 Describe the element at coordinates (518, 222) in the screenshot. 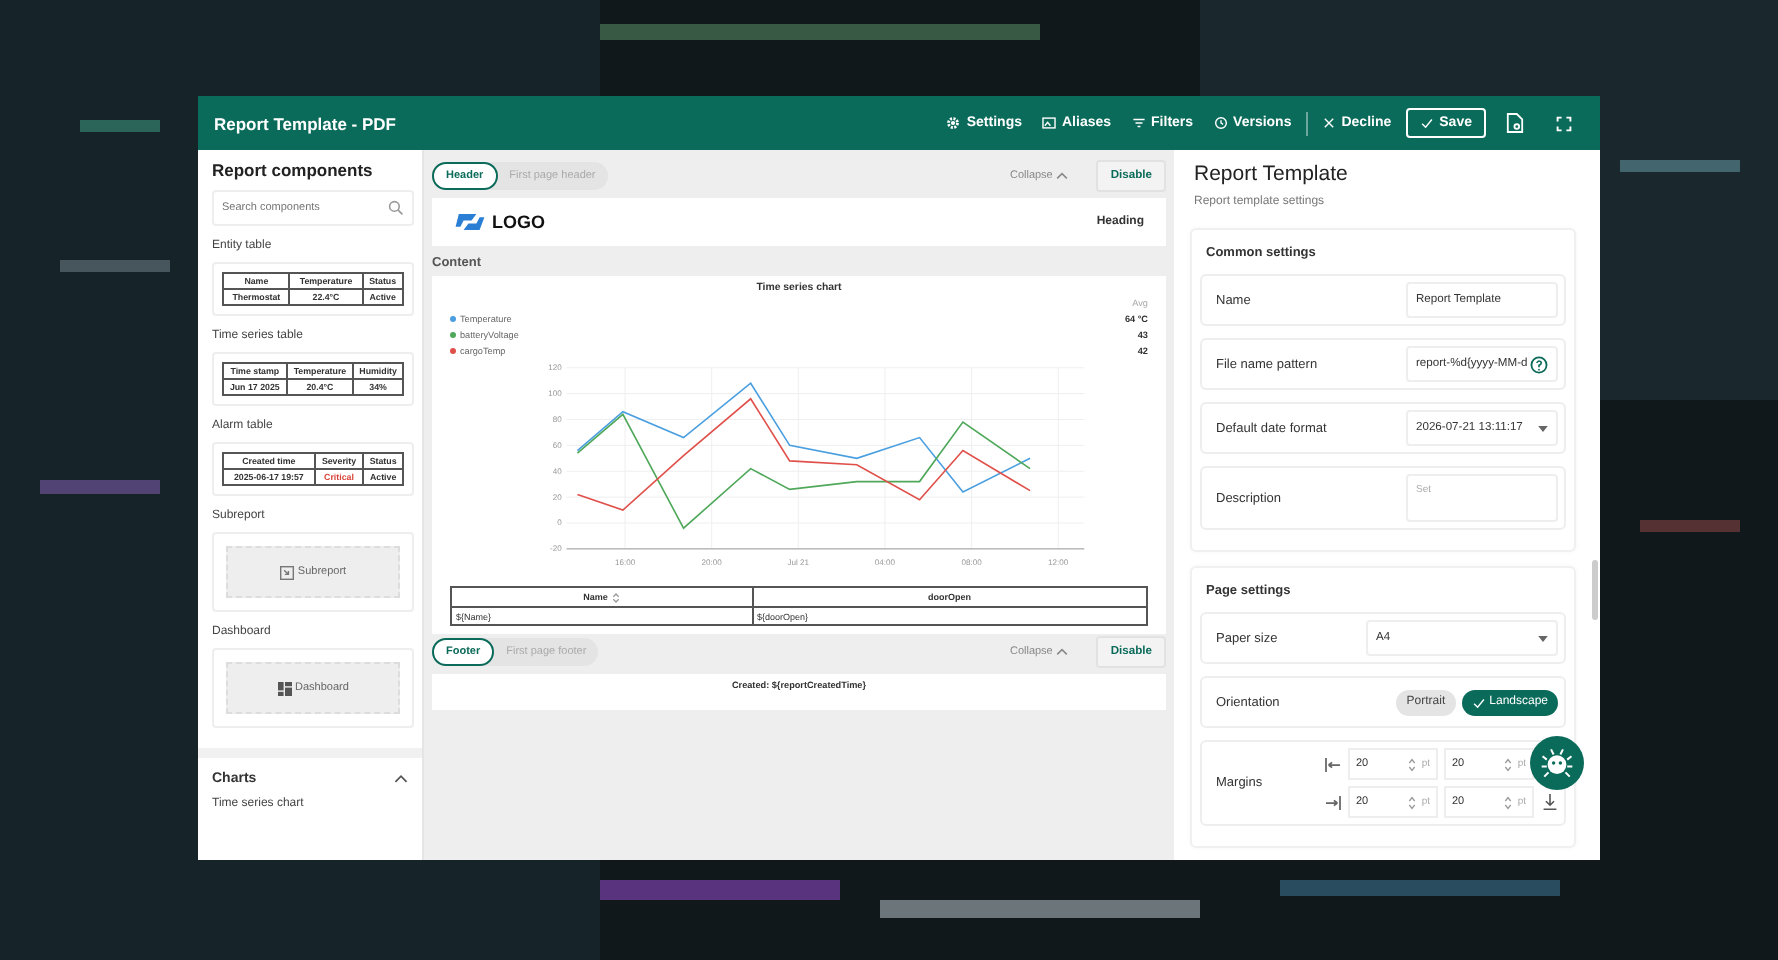

I see `logo-text: LOGO` at that location.